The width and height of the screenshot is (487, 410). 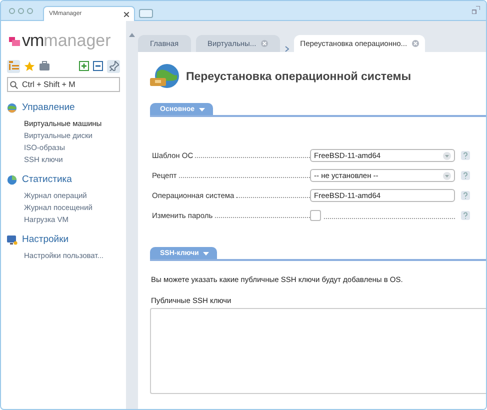 I want to click on pin-icon, so click(x=113, y=66).